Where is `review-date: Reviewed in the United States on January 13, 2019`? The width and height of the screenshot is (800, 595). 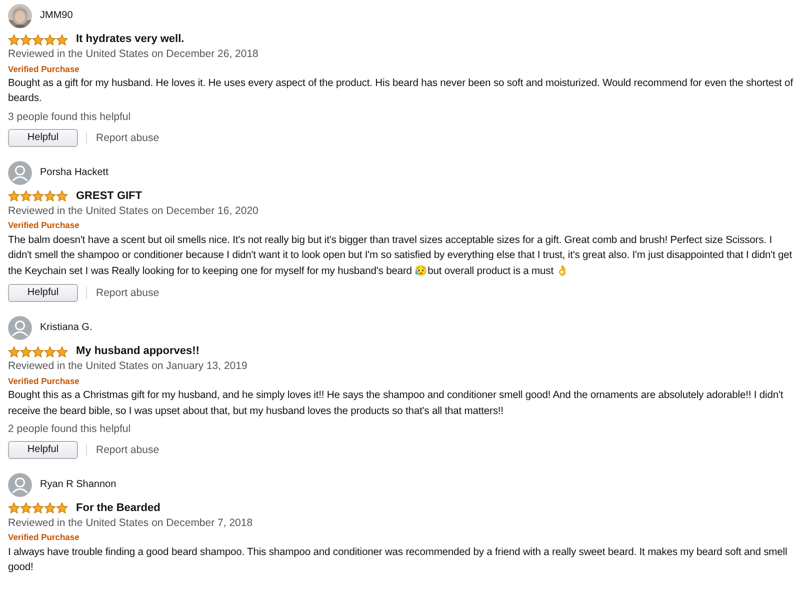
review-date: Reviewed in the United States on January 13, 2019 is located at coordinates (128, 366).